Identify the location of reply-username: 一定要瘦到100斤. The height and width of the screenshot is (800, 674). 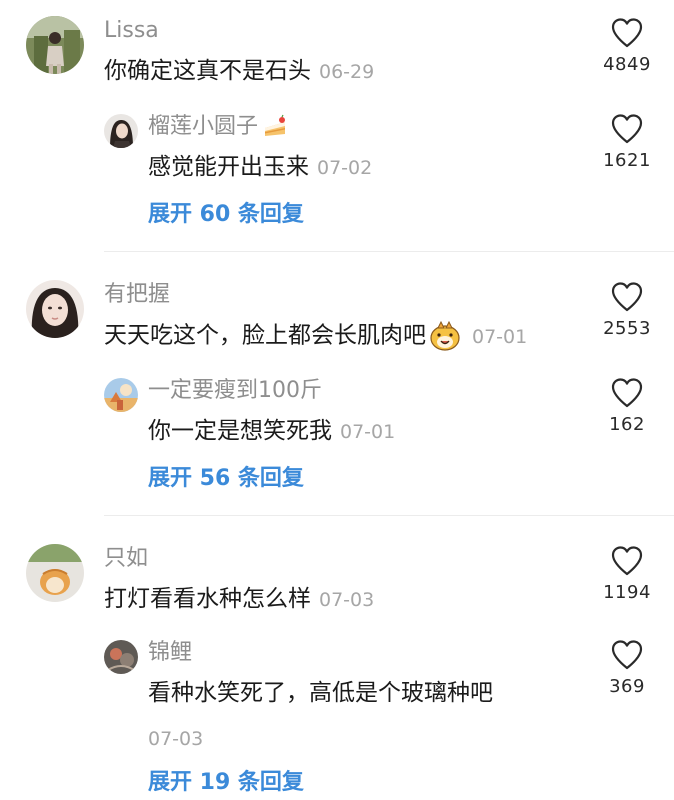
(235, 391).